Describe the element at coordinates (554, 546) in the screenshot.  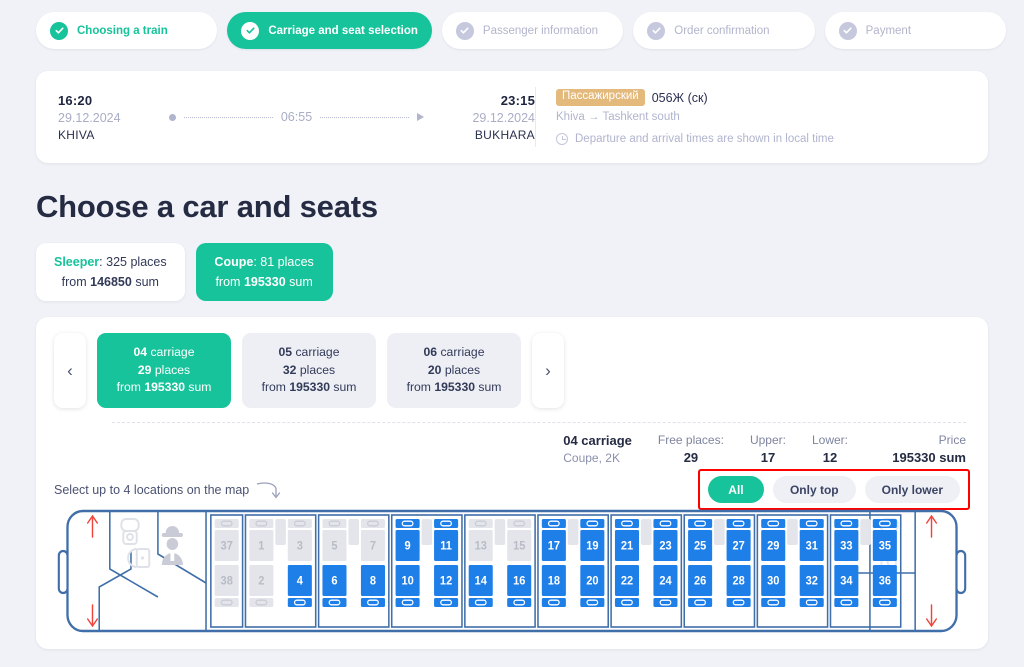
I see `seat-number: 17` at that location.